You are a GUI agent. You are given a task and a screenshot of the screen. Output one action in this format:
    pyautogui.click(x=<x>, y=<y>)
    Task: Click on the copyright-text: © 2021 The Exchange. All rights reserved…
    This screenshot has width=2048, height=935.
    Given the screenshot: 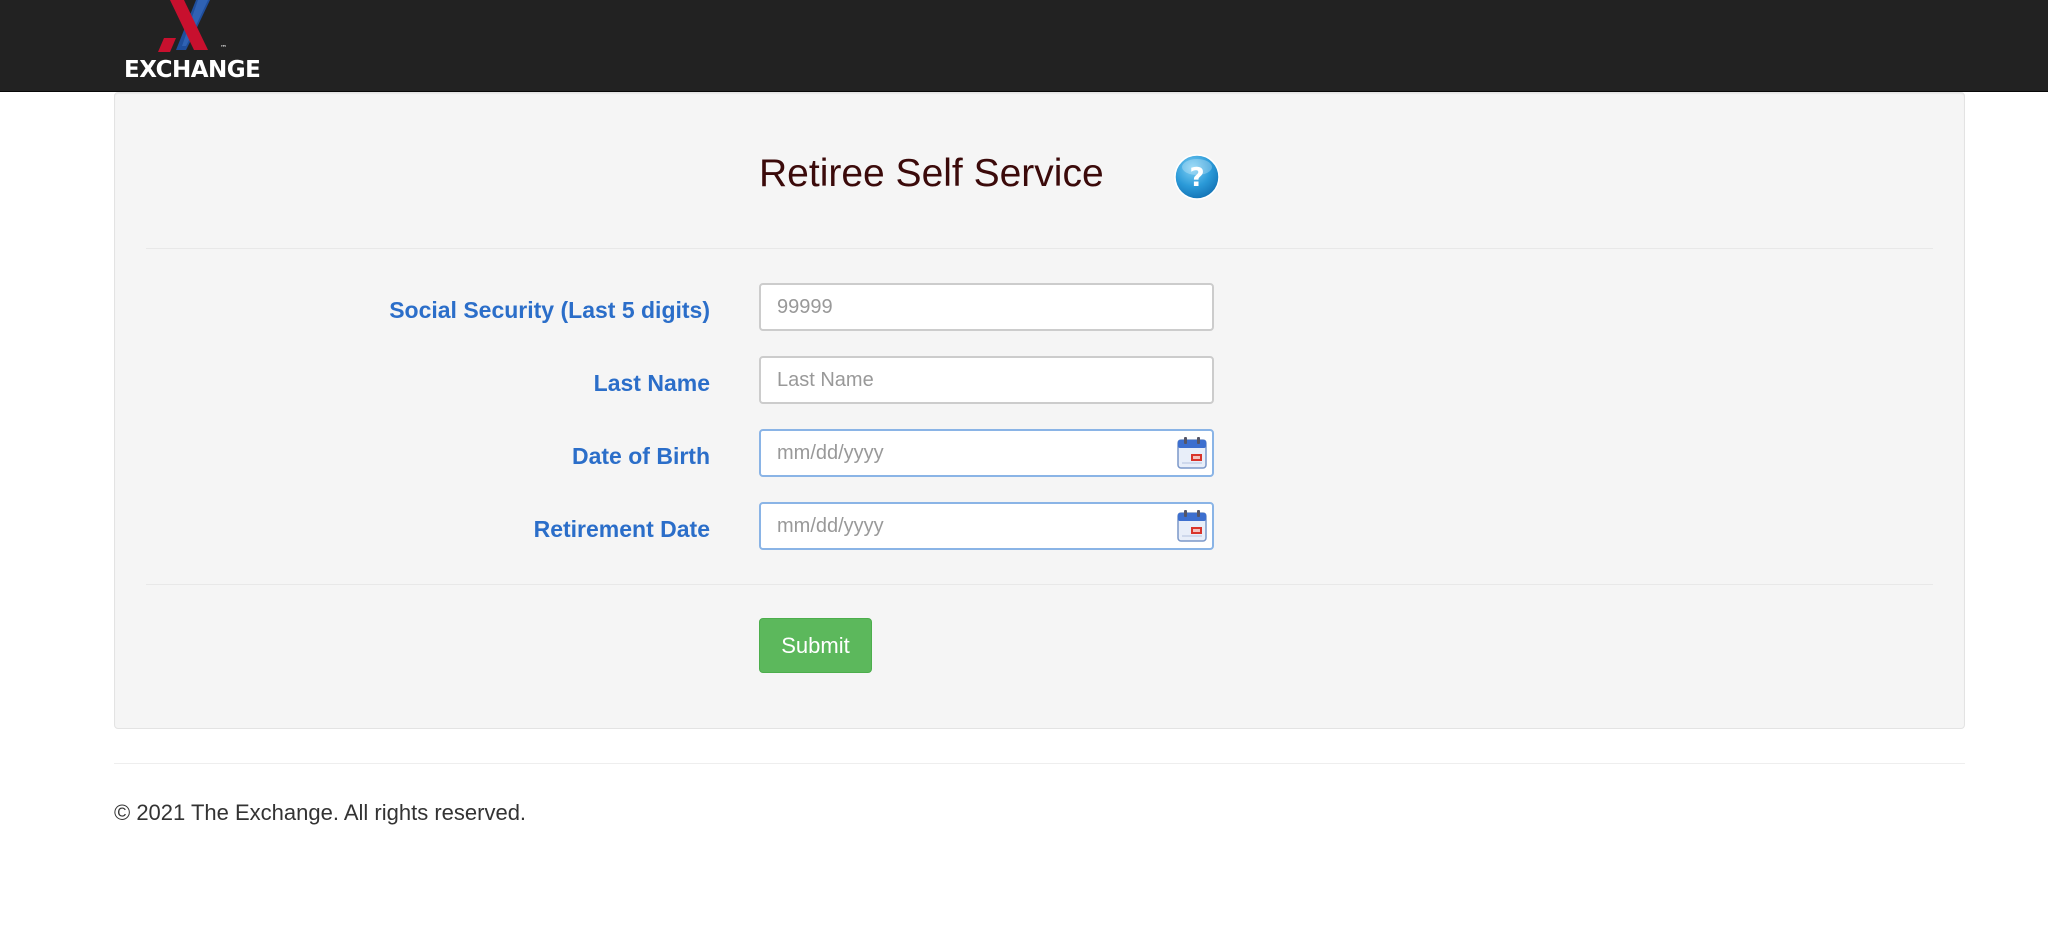 What is the action you would take?
    pyautogui.click(x=320, y=812)
    